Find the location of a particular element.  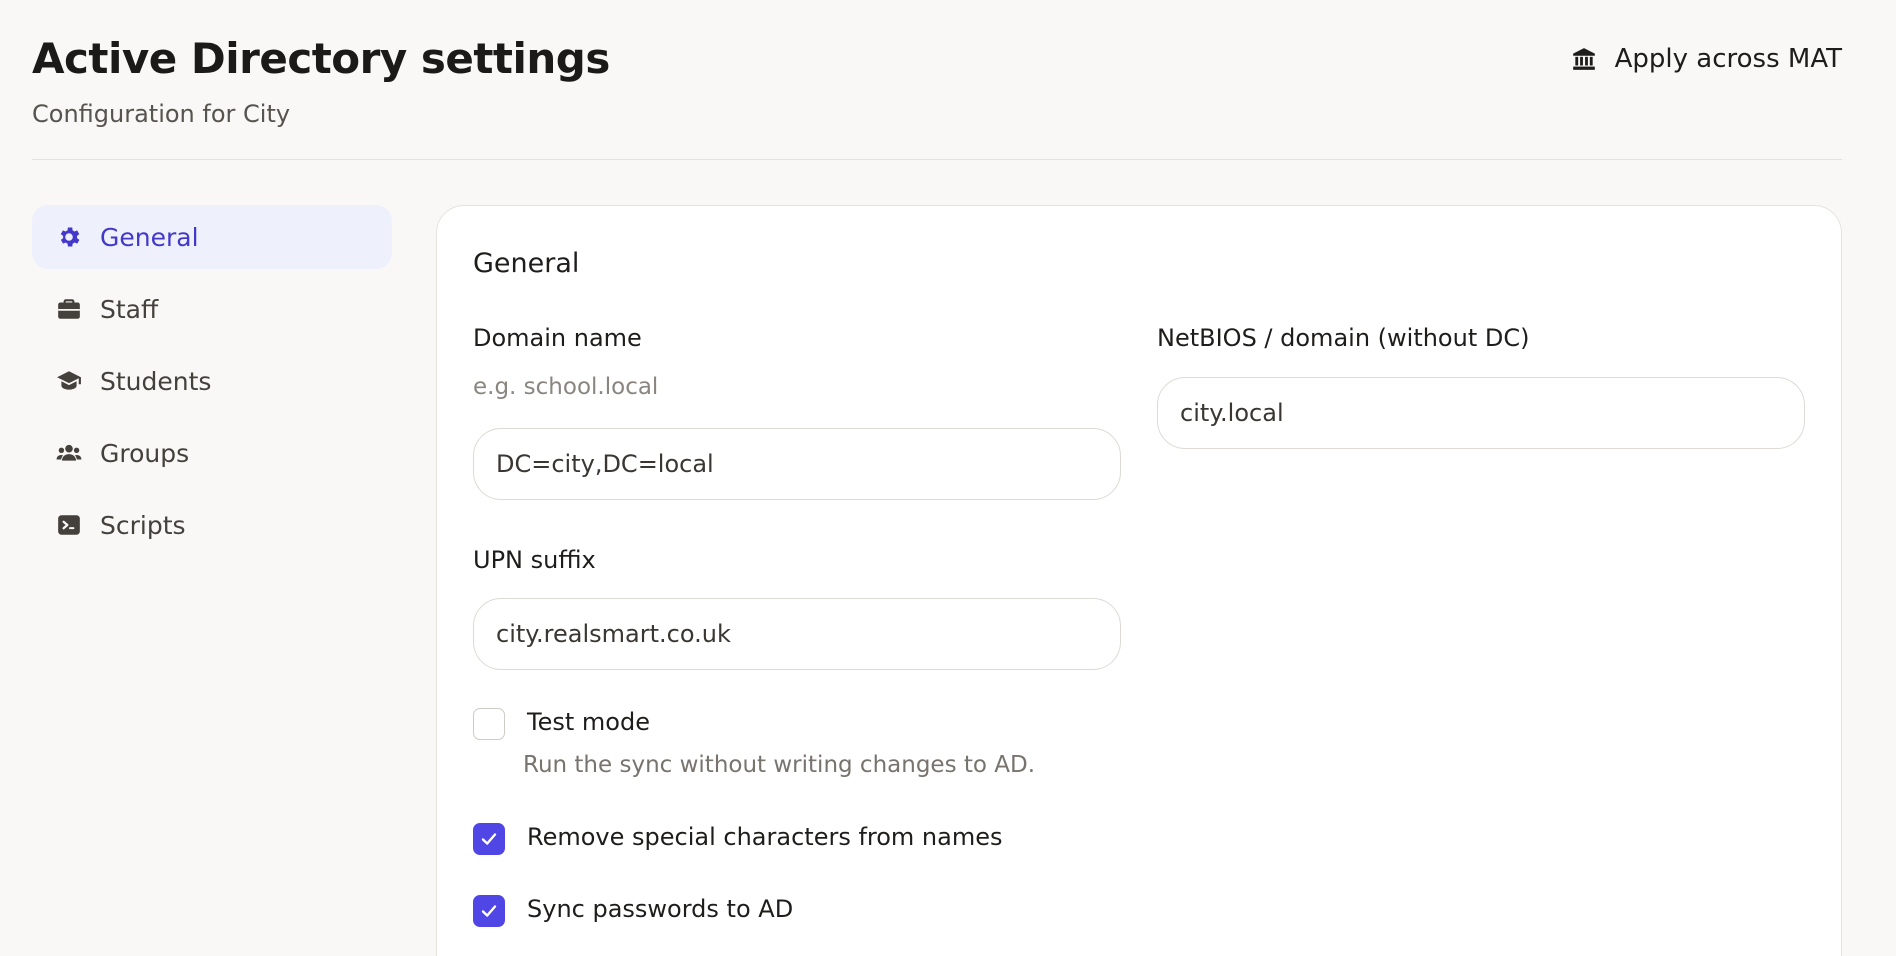

sync-passwords-label: Sync passwords to AD is located at coordinates (660, 909).